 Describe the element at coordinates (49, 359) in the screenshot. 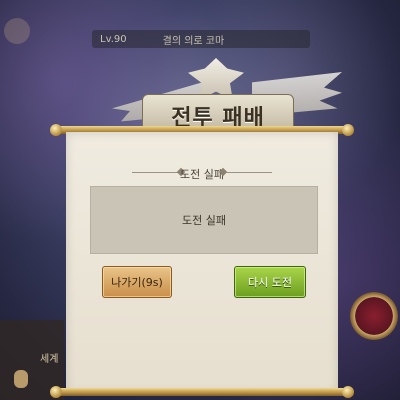

I see `chat-channel-label: 세계` at that location.